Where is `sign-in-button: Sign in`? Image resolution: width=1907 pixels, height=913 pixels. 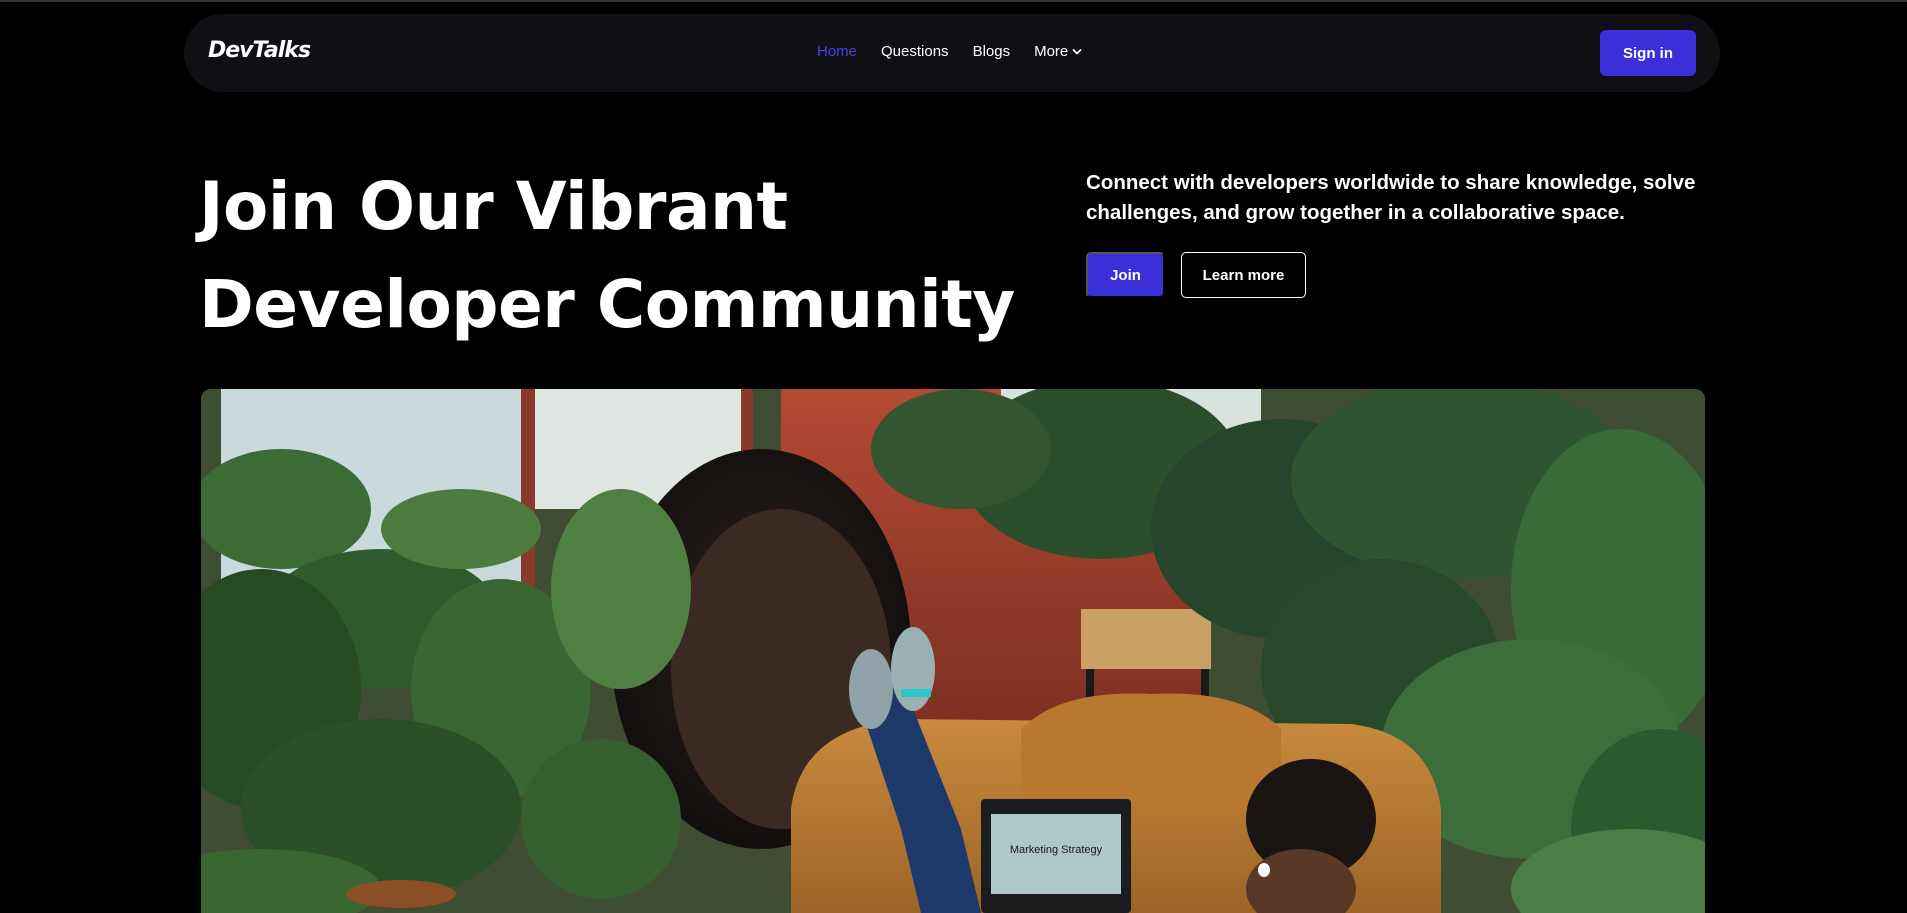
sign-in-button: Sign in is located at coordinates (1648, 53).